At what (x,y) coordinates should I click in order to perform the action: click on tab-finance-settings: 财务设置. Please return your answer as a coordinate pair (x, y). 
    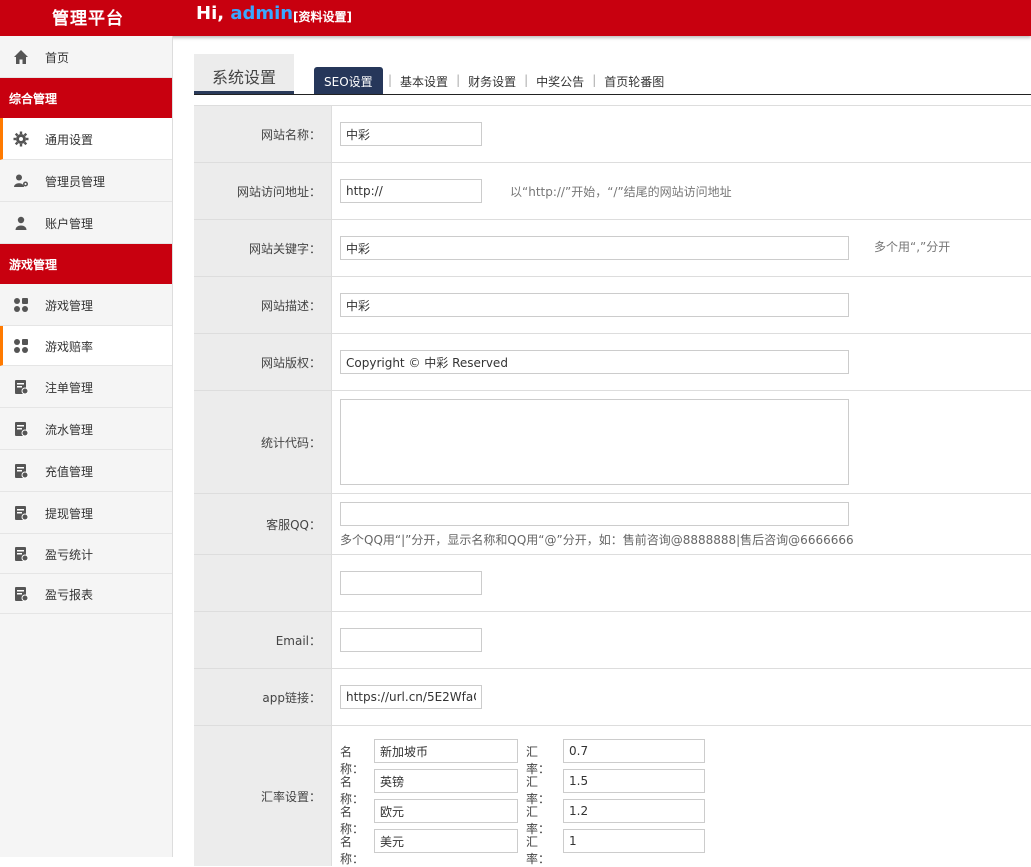
    Looking at the image, I should click on (492, 81).